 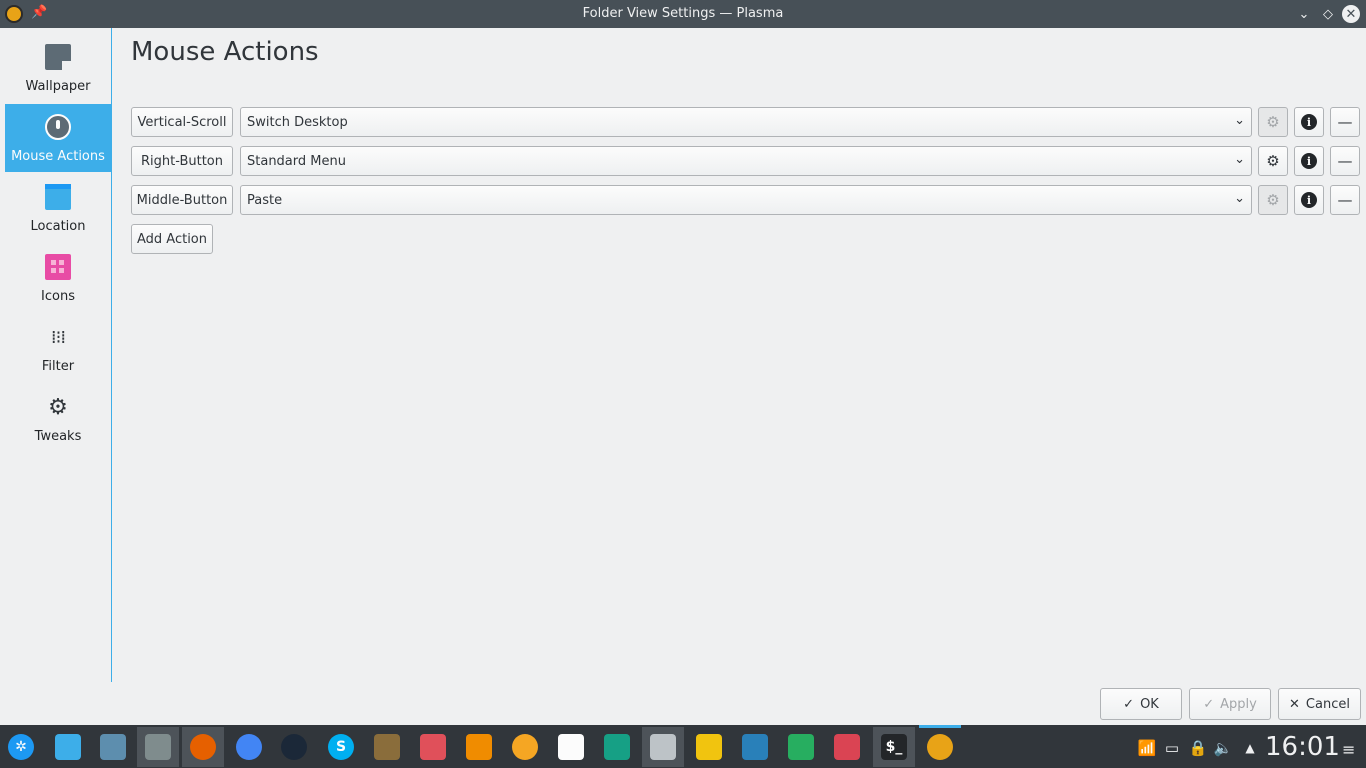 I want to click on notes-icon, so click(x=617, y=747).